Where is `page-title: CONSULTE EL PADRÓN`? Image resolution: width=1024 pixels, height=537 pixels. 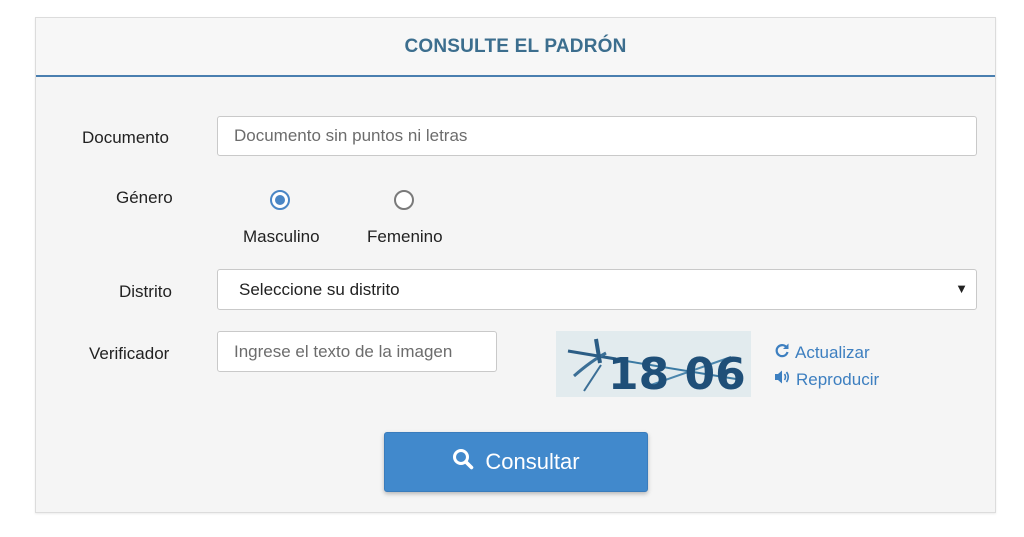 page-title: CONSULTE EL PADRÓN is located at coordinates (515, 46).